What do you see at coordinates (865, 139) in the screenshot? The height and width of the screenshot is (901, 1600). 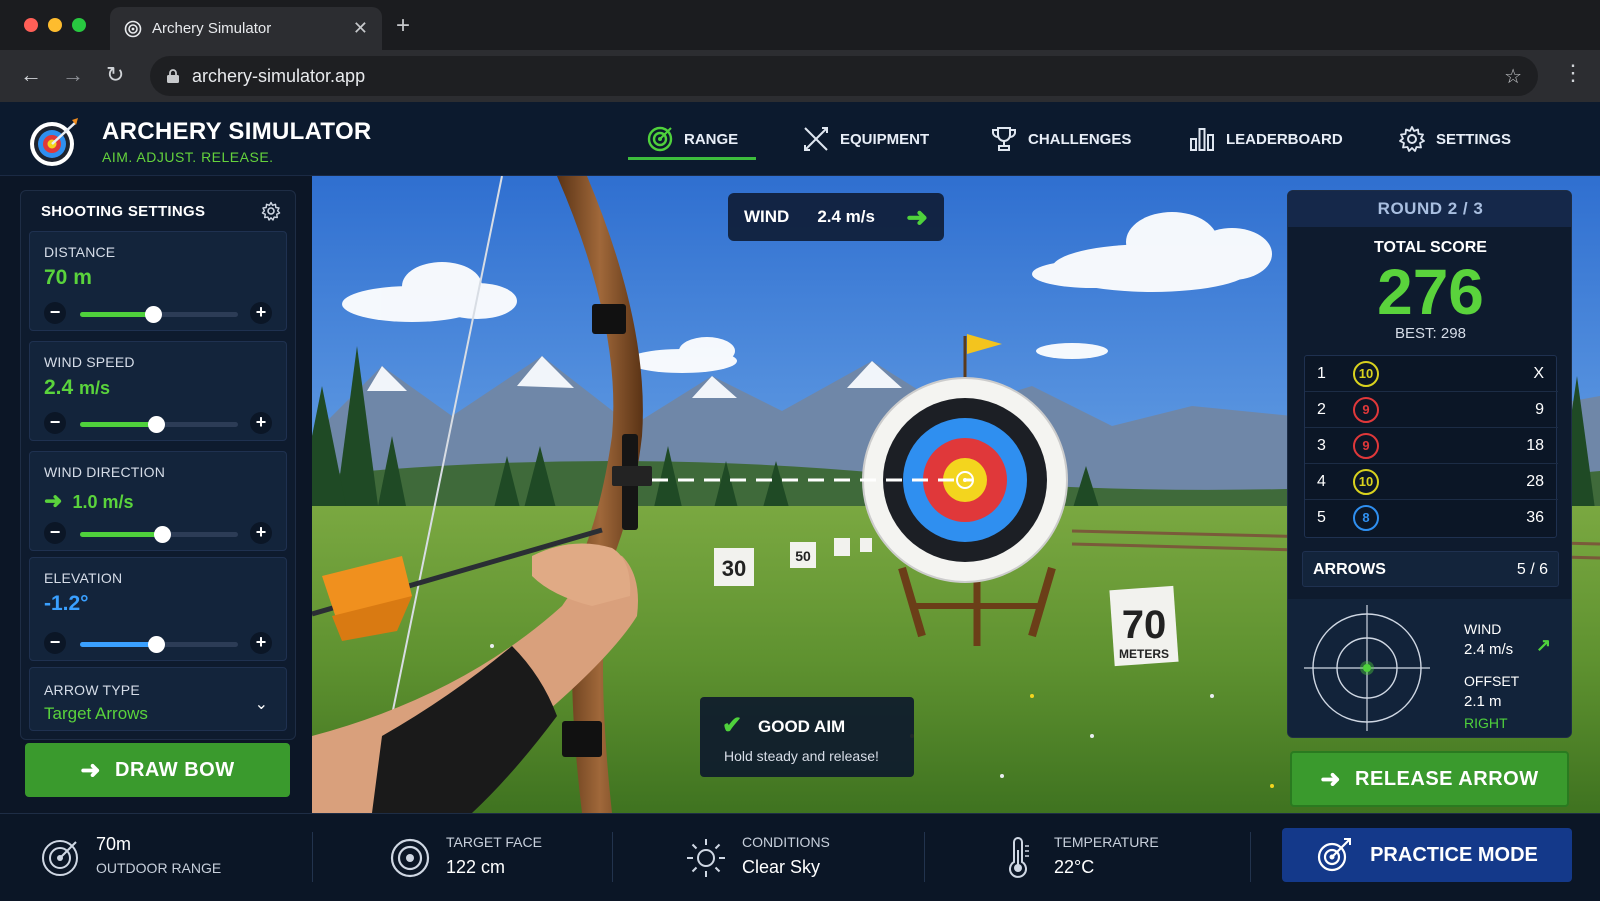 I see `nav-equipment: EQUIPMENT` at bounding box center [865, 139].